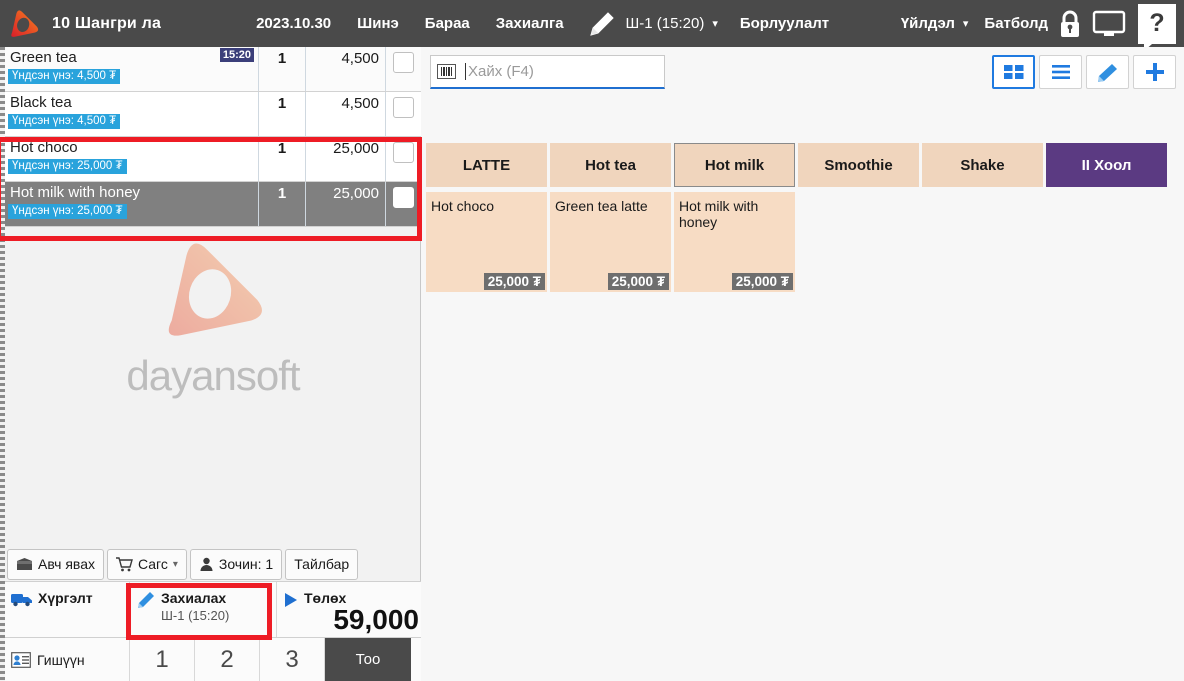 Image resolution: width=1184 pixels, height=681 pixels. I want to click on edit-catalog-button, so click(1107, 72).